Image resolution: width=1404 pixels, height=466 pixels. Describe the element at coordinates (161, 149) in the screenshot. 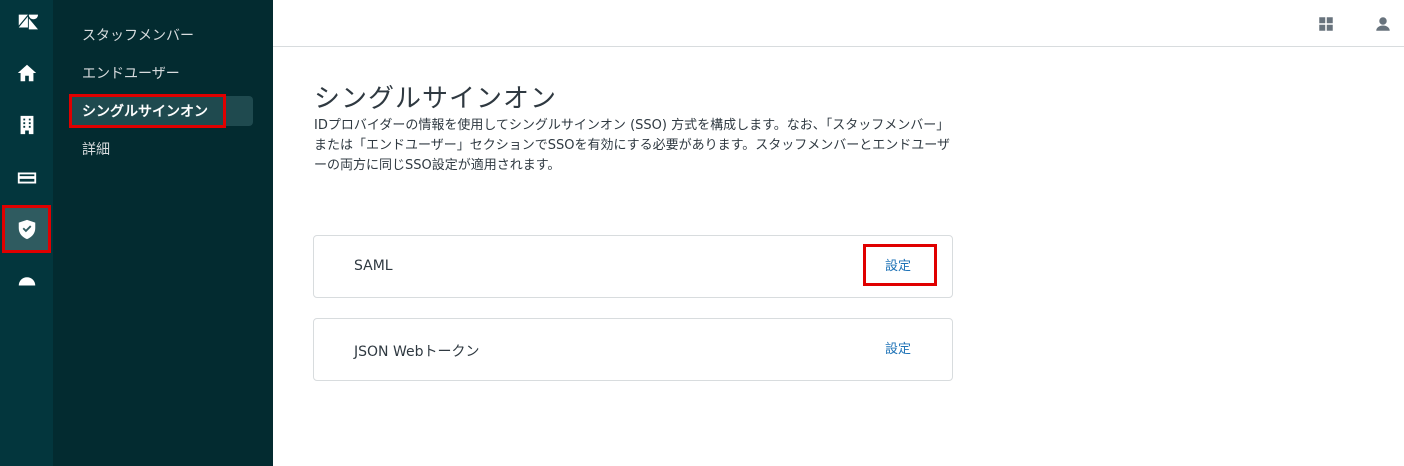

I see `subnav-item-advanced: 詳細` at that location.